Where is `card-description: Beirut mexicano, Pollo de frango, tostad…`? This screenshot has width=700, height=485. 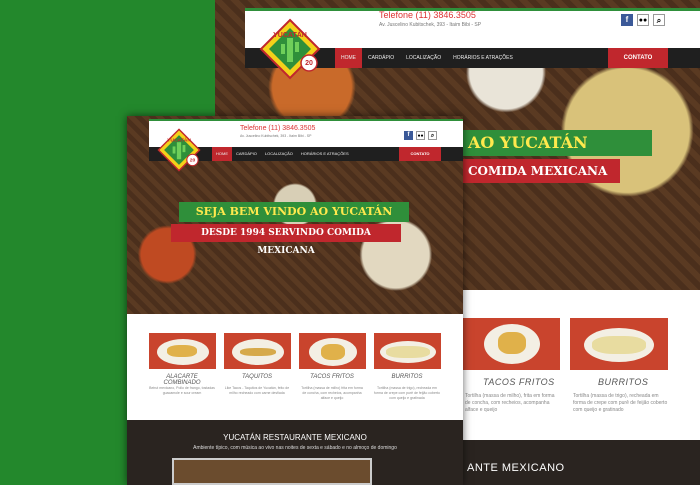
card-description: Beirut mexicano, Pollo de frango, tostad… is located at coordinates (182, 390).